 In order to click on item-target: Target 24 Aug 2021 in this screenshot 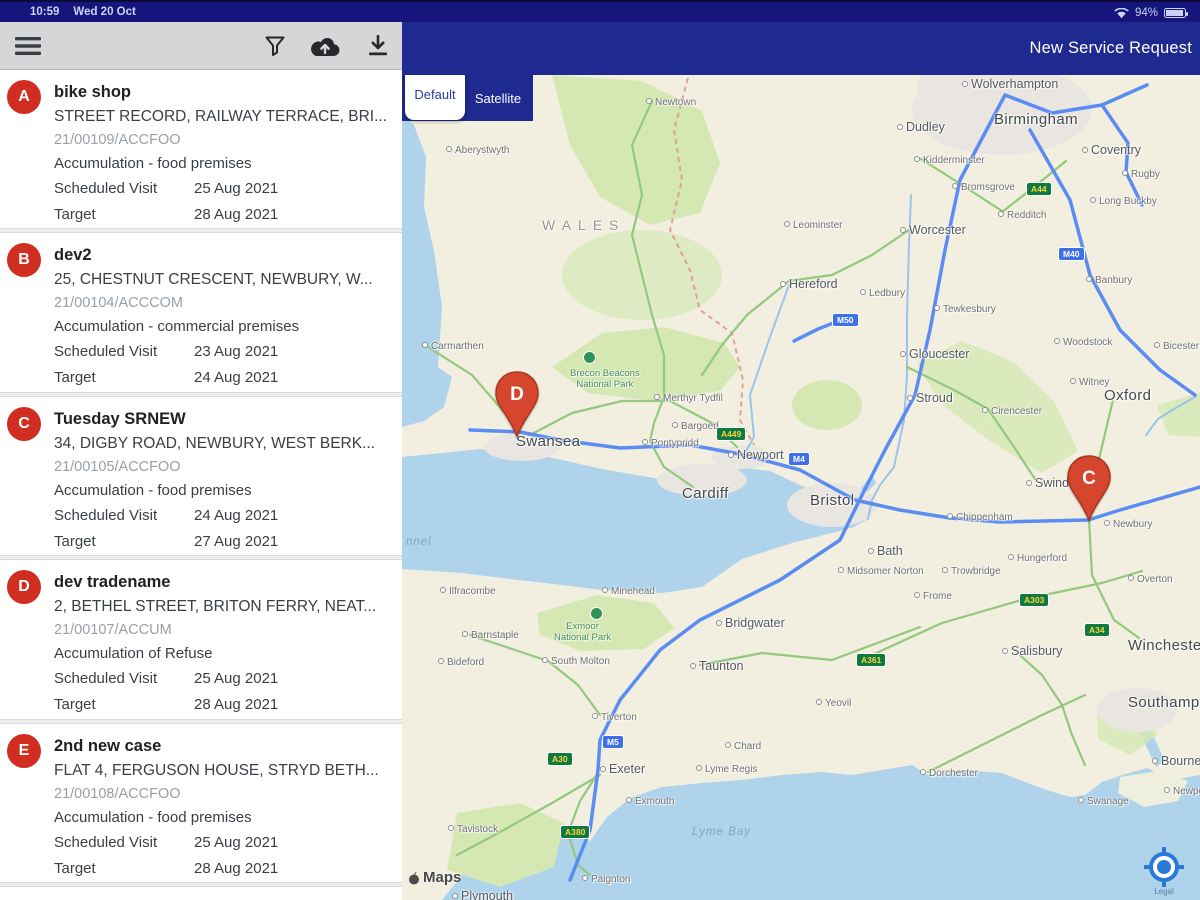, I will do `click(166, 377)`.